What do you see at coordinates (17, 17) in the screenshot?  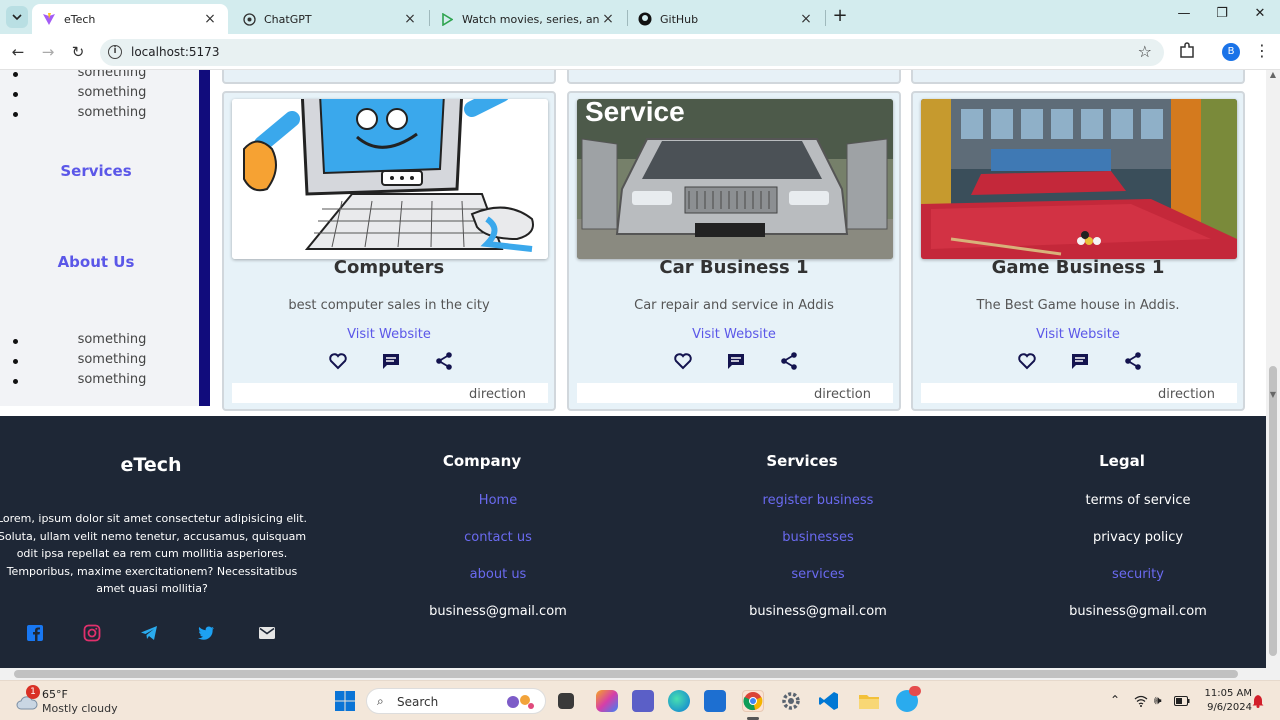 I see `tab-search-button` at bounding box center [17, 17].